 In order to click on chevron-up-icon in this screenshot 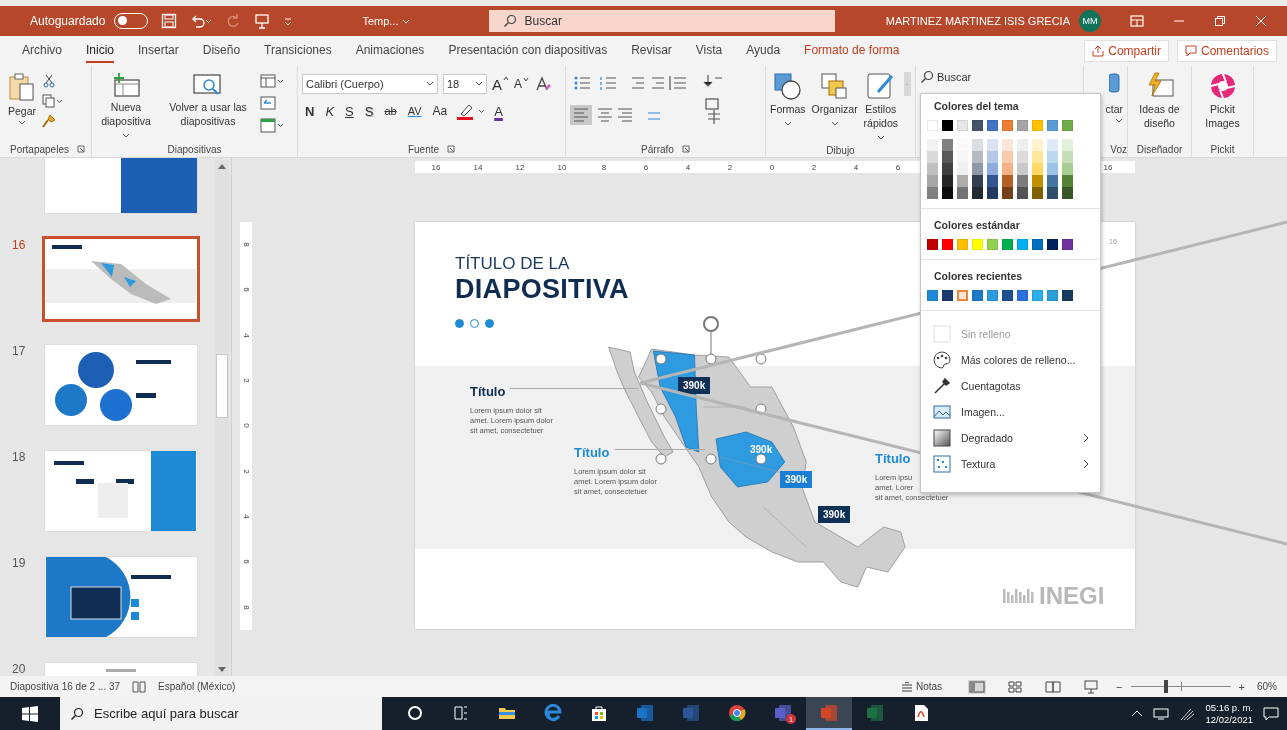, I will do `click(1137, 713)`.